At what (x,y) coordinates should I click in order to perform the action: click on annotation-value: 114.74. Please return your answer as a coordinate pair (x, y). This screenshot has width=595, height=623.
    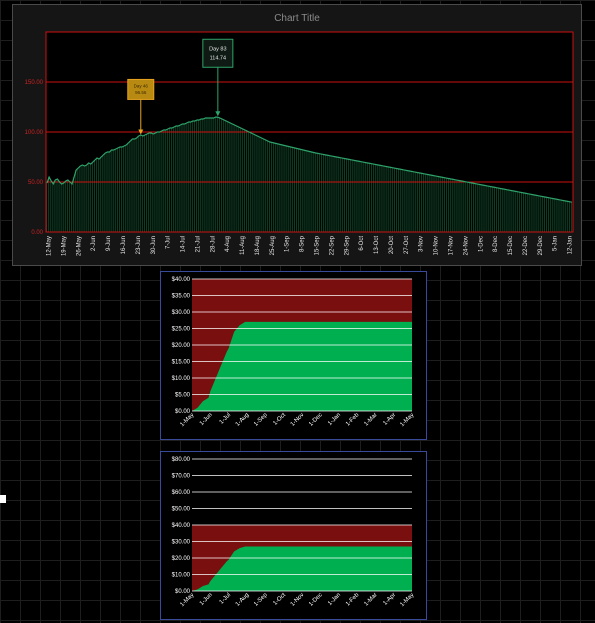
    Looking at the image, I should click on (218, 58).